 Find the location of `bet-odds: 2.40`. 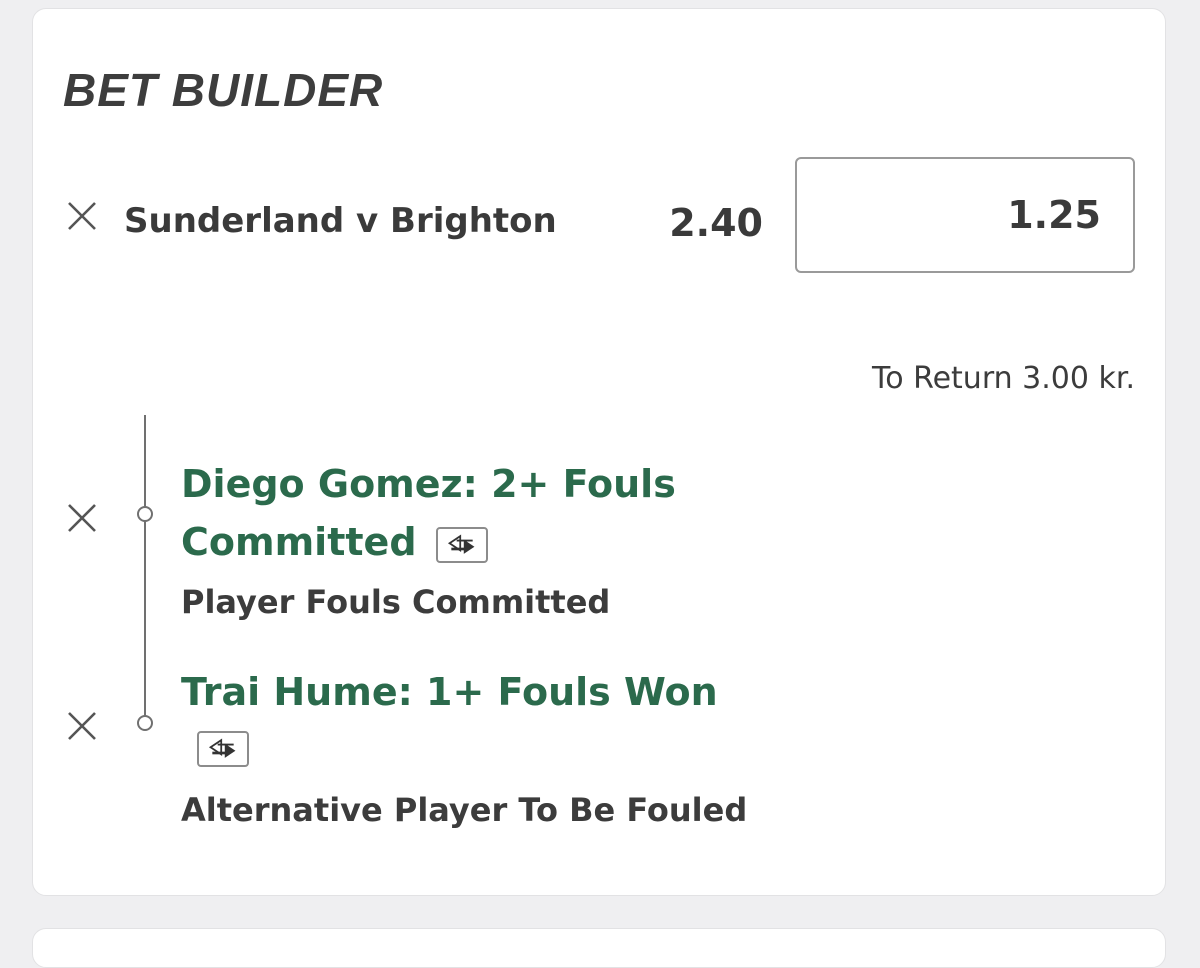

bet-odds: 2.40 is located at coordinates (716, 223).